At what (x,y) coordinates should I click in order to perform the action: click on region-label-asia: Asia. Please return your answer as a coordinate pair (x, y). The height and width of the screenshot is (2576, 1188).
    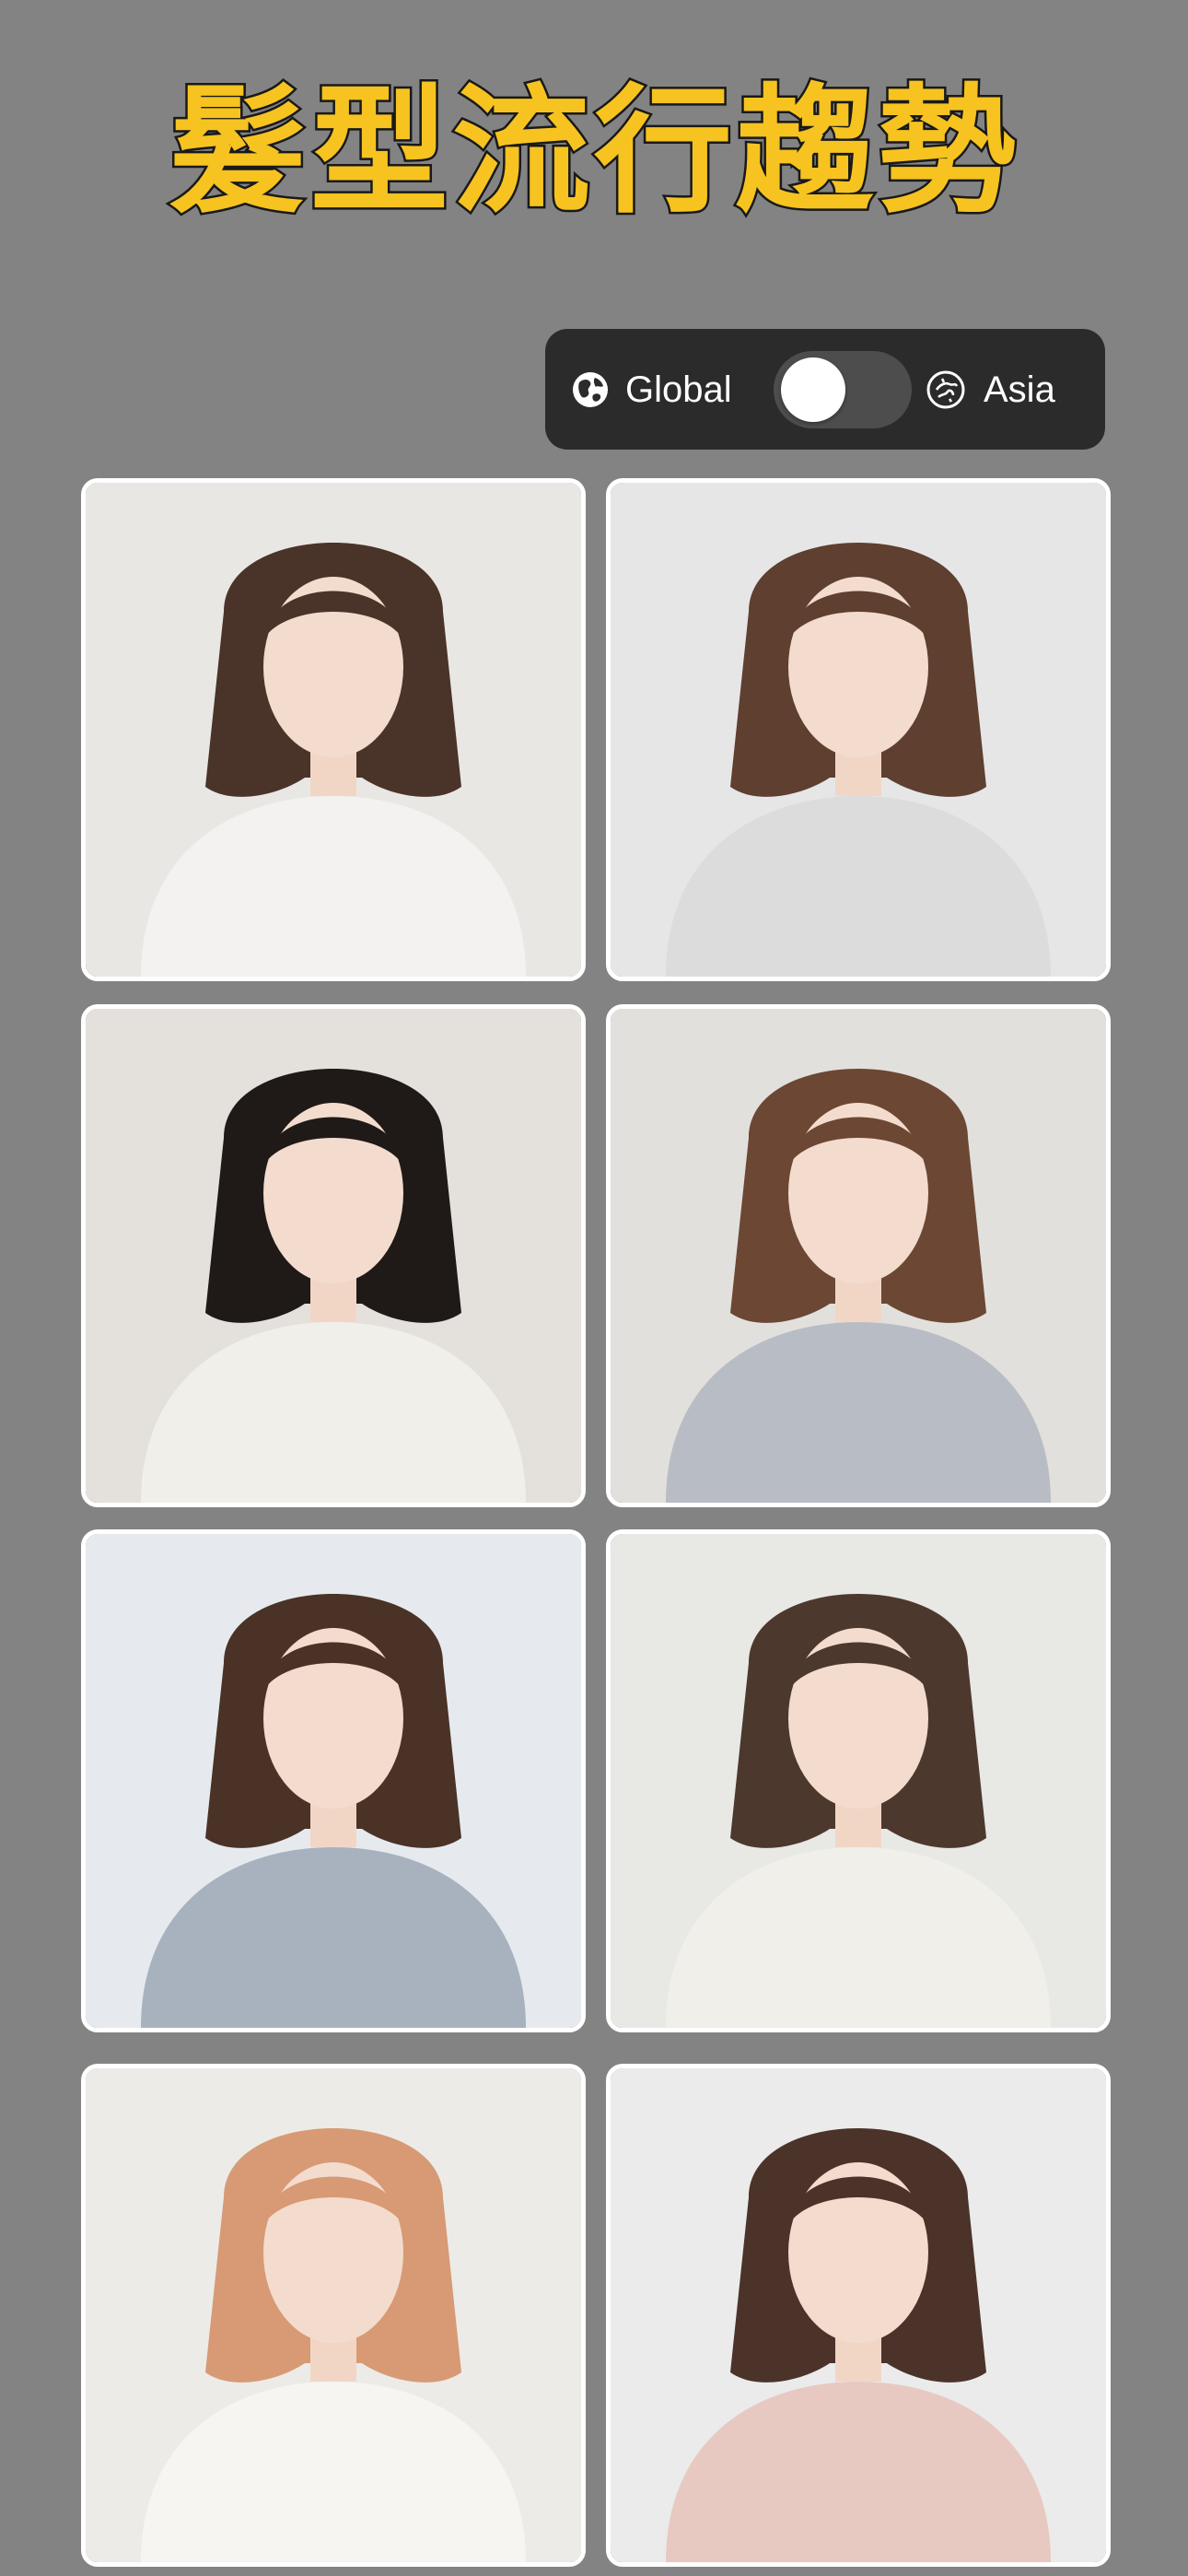
    Looking at the image, I should click on (1019, 389).